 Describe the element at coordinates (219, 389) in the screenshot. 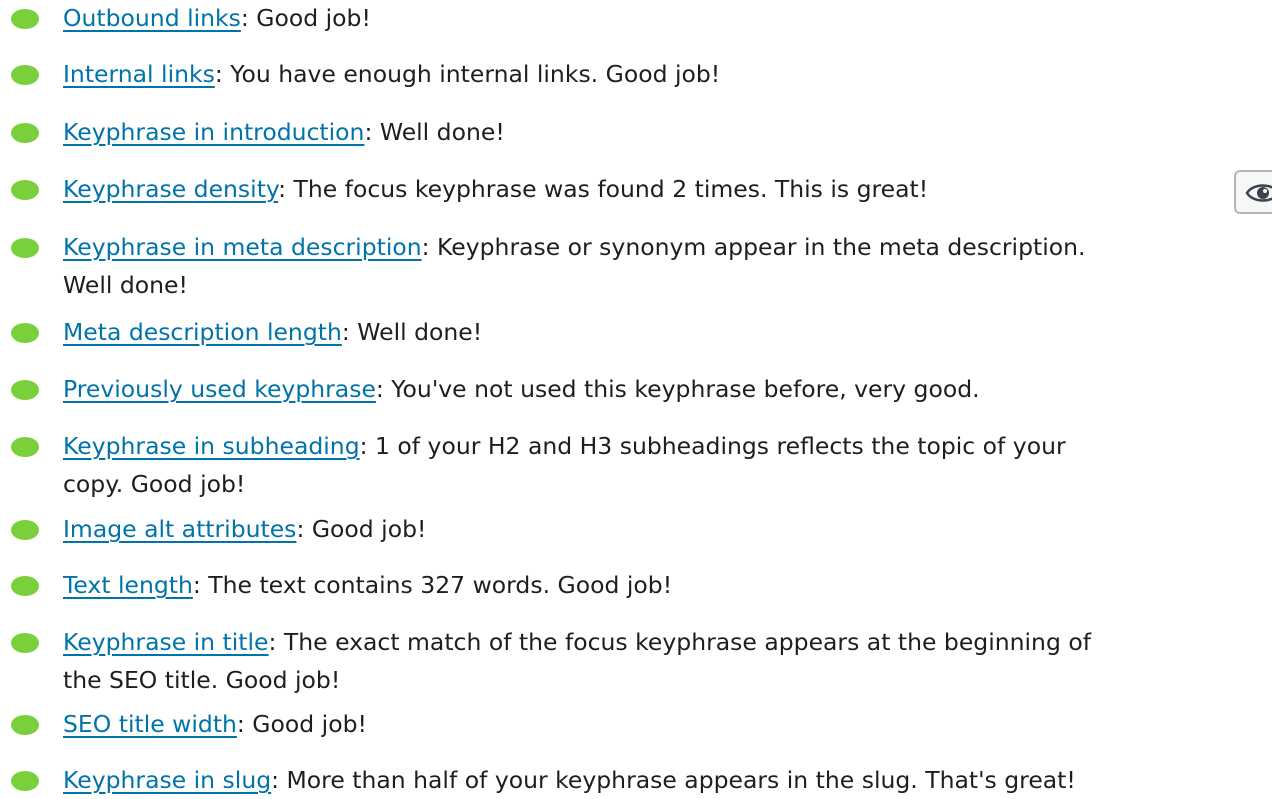

I see `result-link: Previously used keyphrase` at that location.